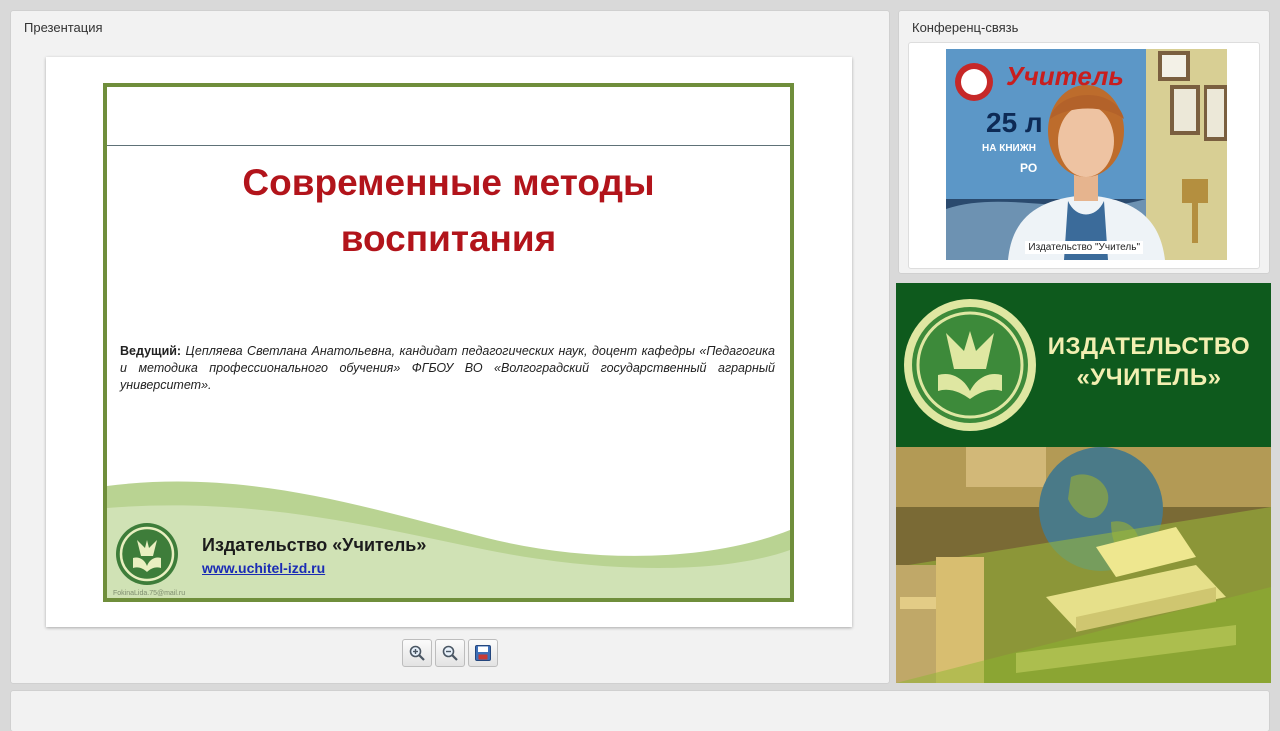 This screenshot has width=1280, height=731. I want to click on banner-books-image, so click(1083, 565).